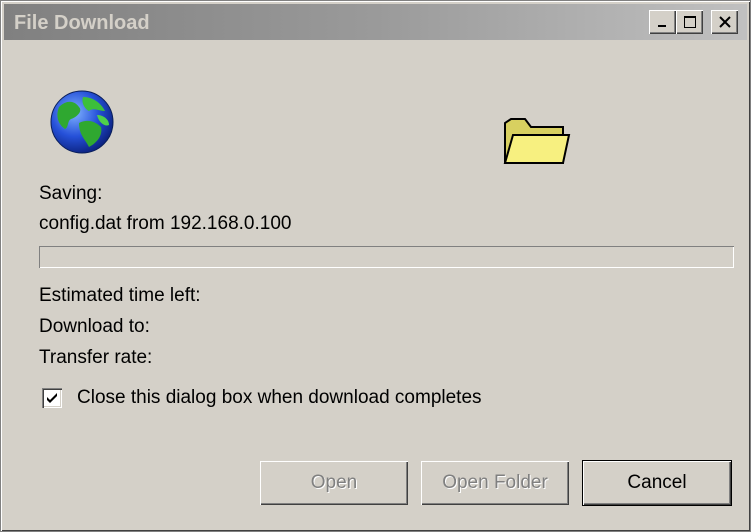 This screenshot has width=751, height=532. What do you see at coordinates (165, 223) in the screenshot?
I see `file-source-text: config.dat from 192.168.0.100` at bounding box center [165, 223].